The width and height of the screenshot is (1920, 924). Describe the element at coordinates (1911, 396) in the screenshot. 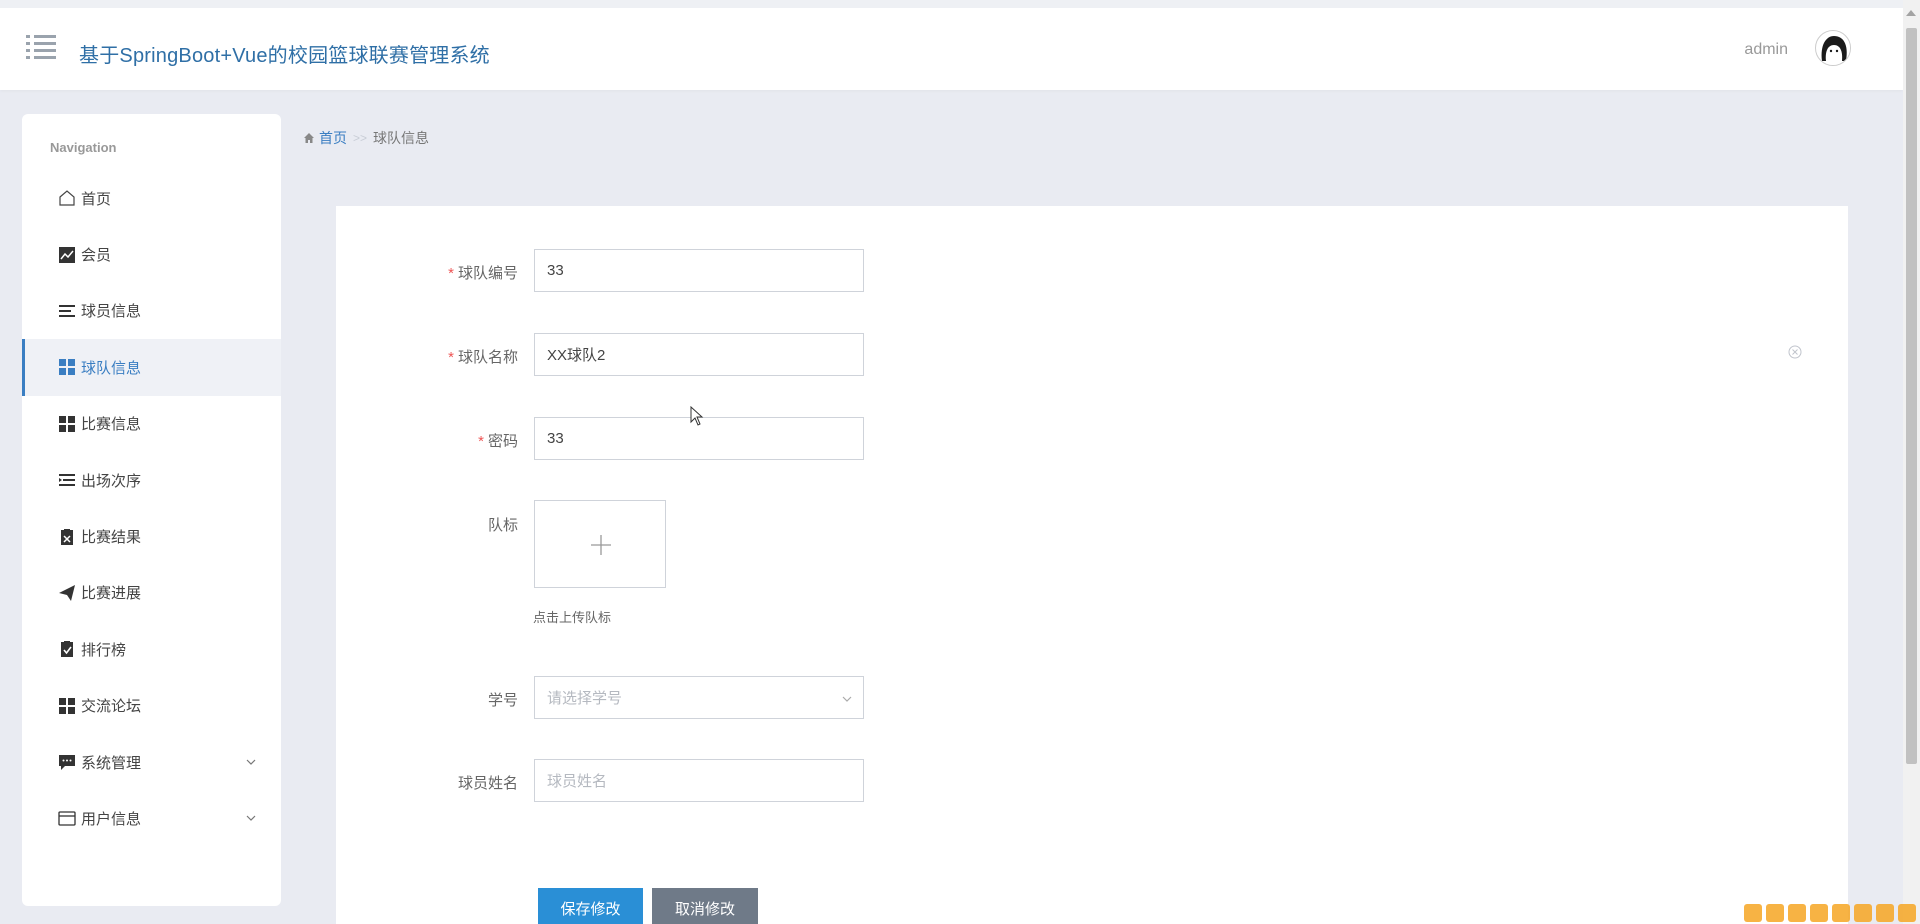

I see `scrollbar-thumb` at that location.